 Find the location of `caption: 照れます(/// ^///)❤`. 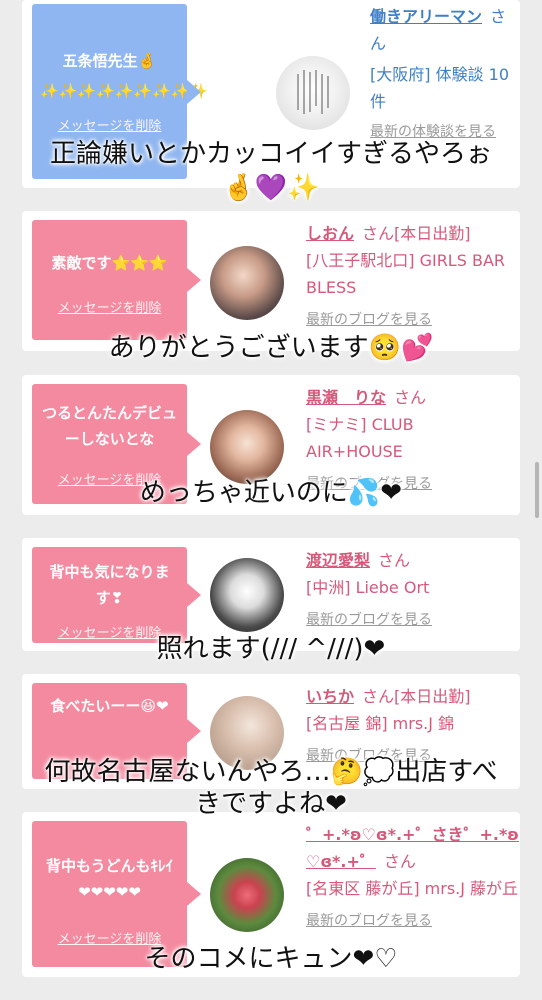

caption: 照れます(/// ^///)❤ is located at coordinates (271, 649).